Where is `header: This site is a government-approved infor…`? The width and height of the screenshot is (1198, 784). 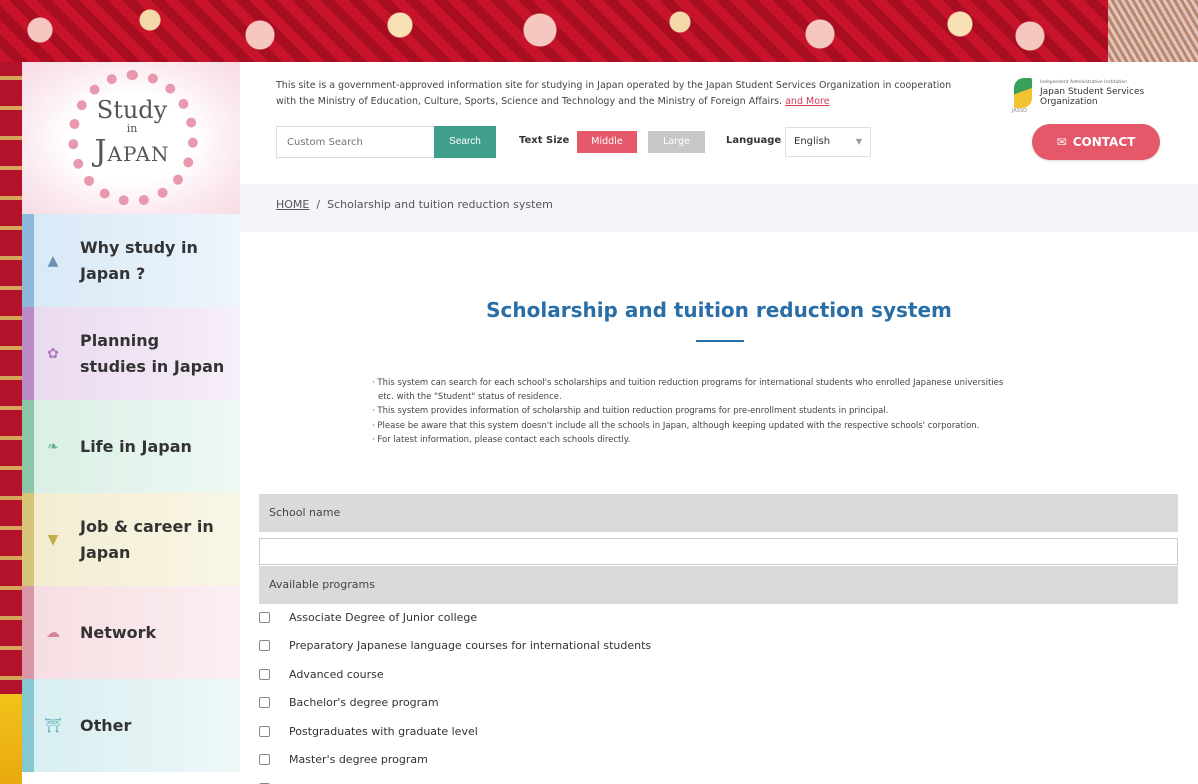
header: This site is a government-approved infor… is located at coordinates (719, 123).